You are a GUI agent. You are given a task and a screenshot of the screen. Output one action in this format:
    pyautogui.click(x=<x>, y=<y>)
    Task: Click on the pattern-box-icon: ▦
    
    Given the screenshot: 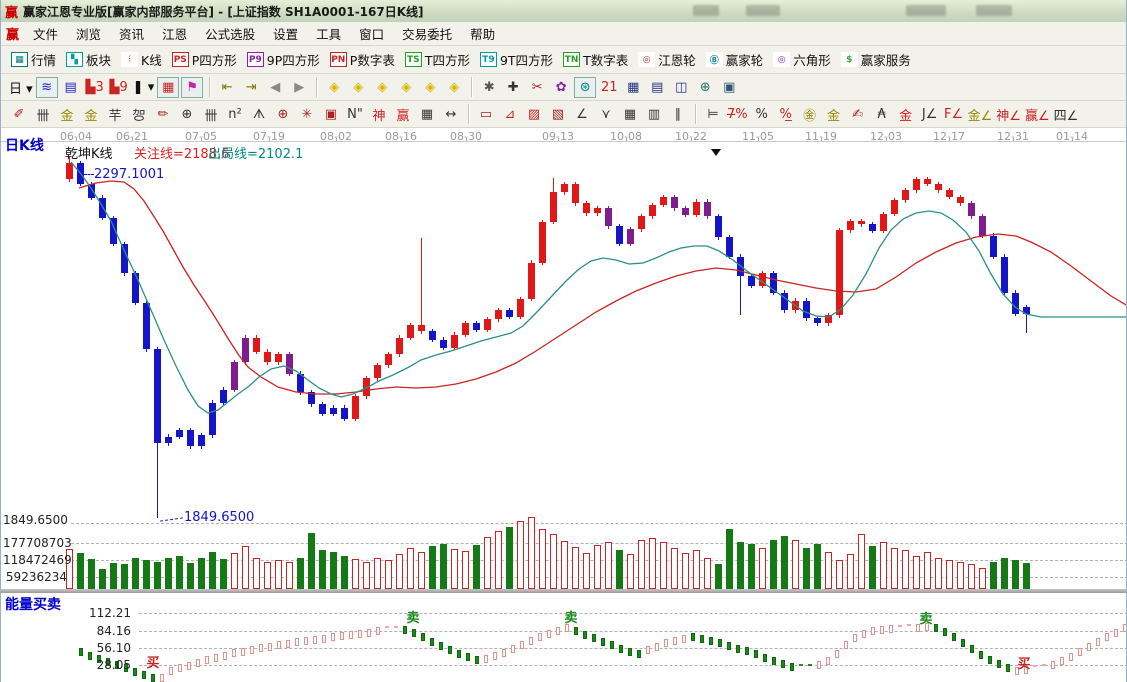 What is the action you would take?
    pyautogui.click(x=168, y=87)
    